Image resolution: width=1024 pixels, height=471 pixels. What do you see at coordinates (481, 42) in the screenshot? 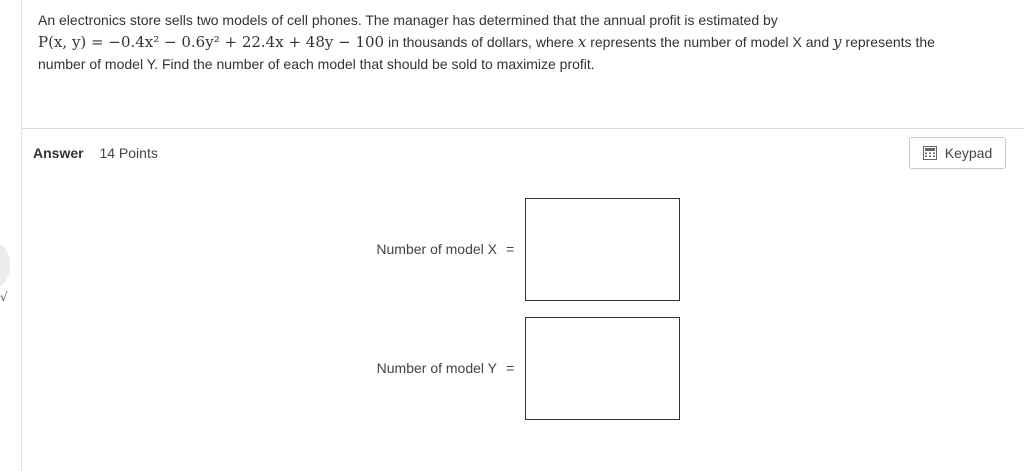
I see `question-line-2-rest: in thousands of dollars, where` at bounding box center [481, 42].